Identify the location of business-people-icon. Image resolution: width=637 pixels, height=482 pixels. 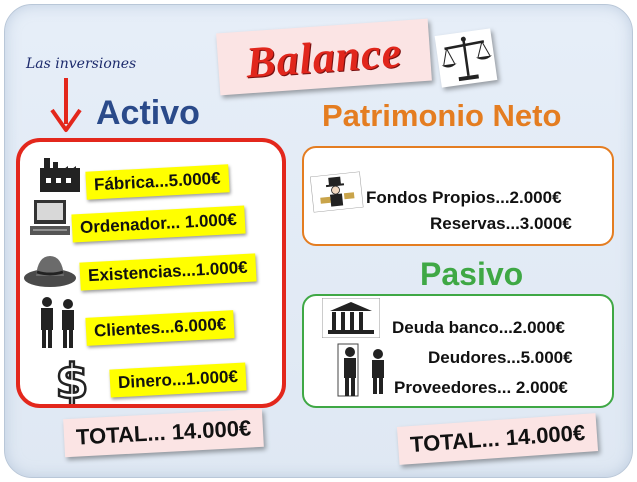
(365, 373).